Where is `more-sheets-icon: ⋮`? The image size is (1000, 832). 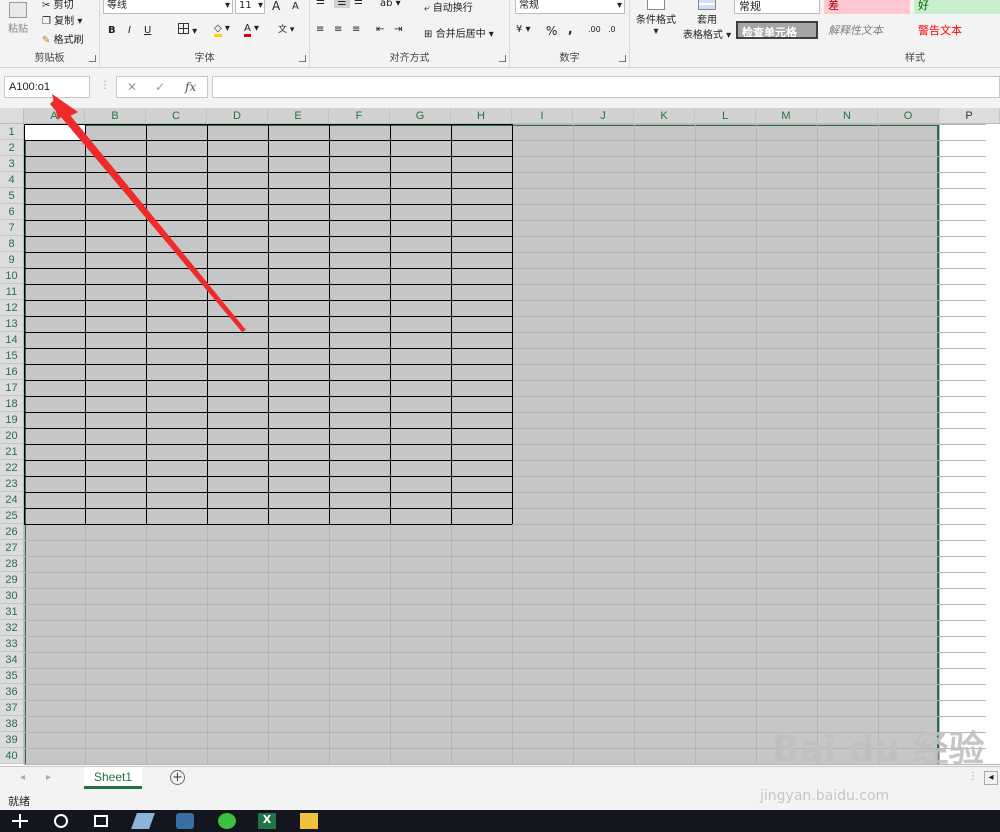
more-sheets-icon: ⋮ is located at coordinates (973, 776).